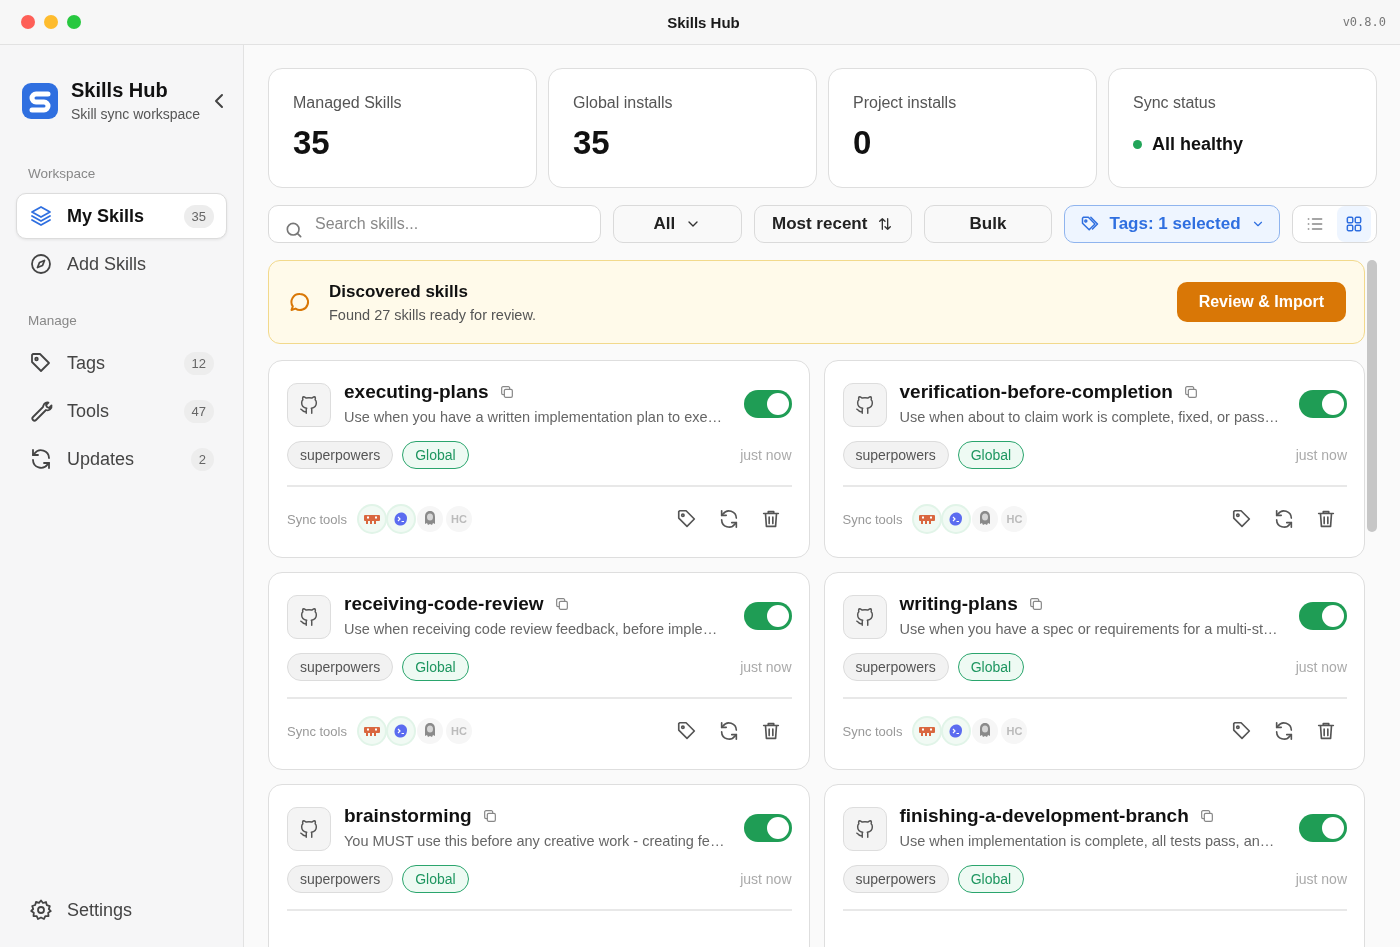  Describe the element at coordinates (1364, 22) in the screenshot. I see `version-label: v0.8.0` at that location.